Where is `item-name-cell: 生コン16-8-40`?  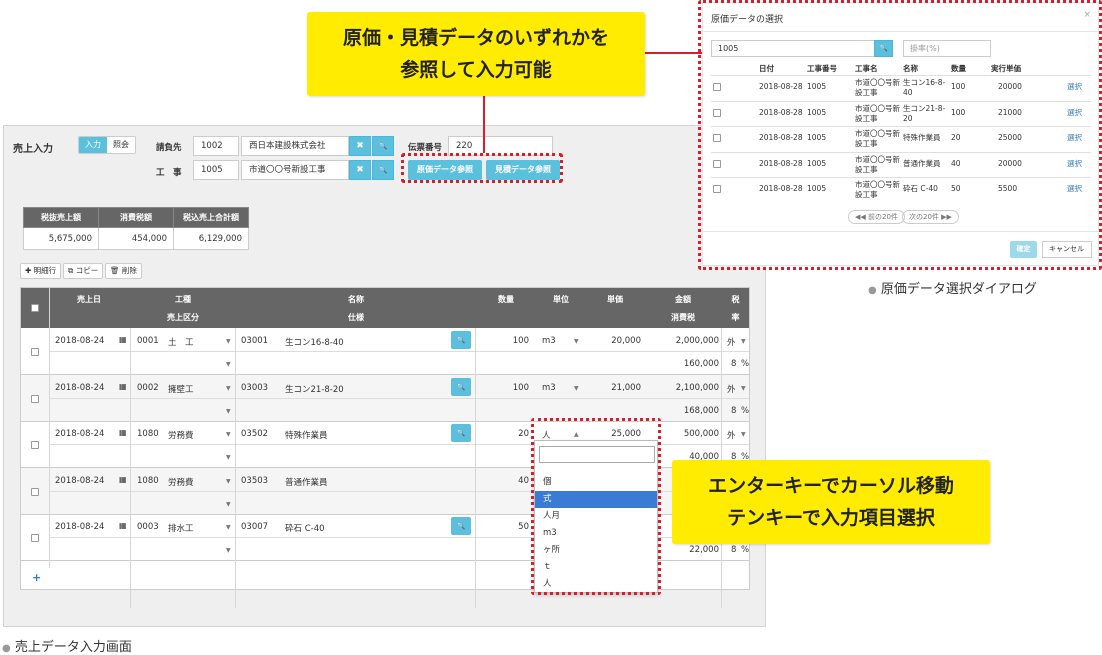 item-name-cell: 生コン16-8-40 is located at coordinates (314, 342).